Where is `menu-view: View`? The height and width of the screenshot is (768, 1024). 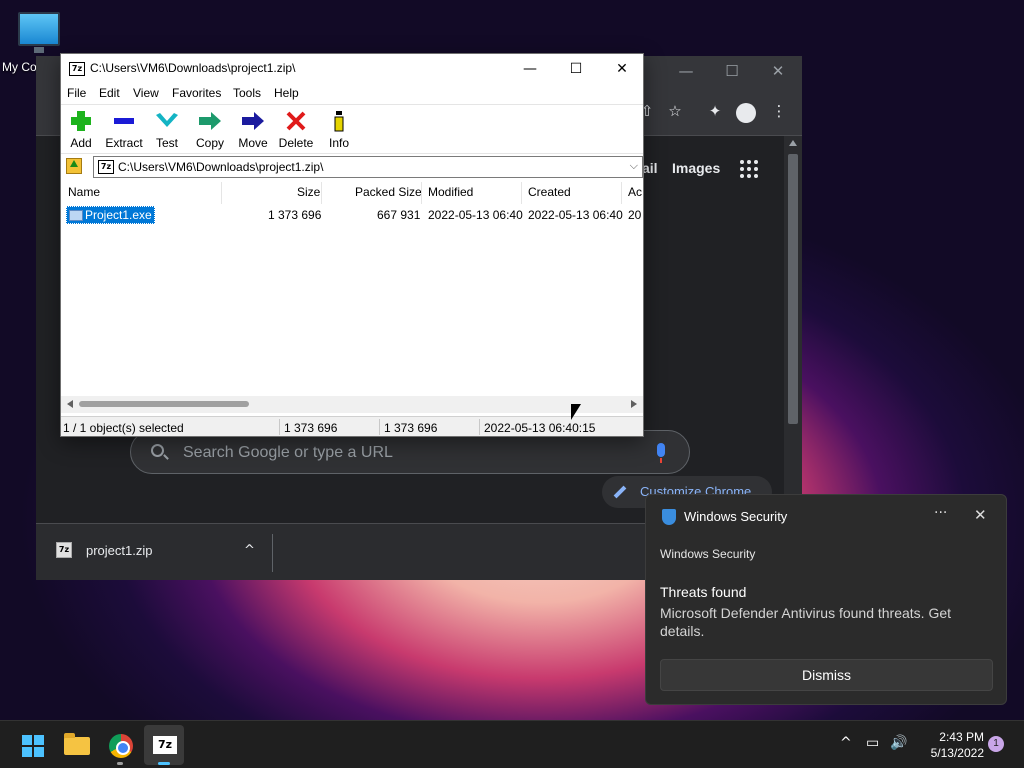
menu-view: View is located at coordinates (146, 93).